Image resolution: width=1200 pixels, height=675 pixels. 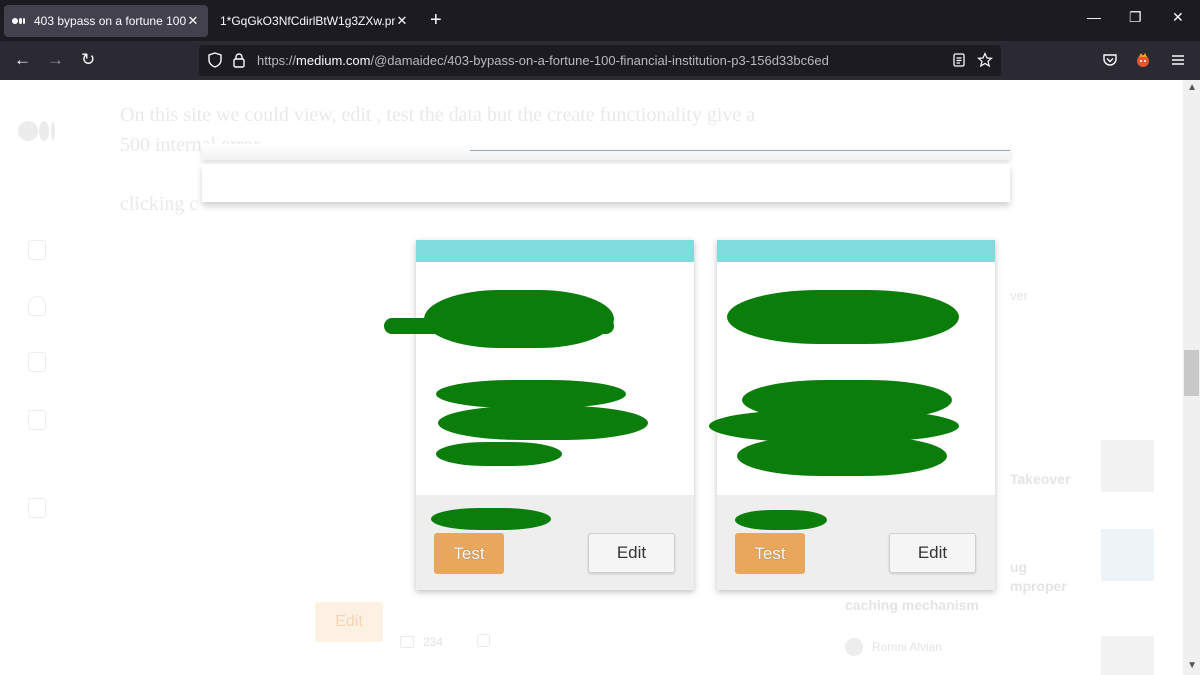 What do you see at coordinates (1019, 295) in the screenshot?
I see `sidebar-text: ver` at bounding box center [1019, 295].